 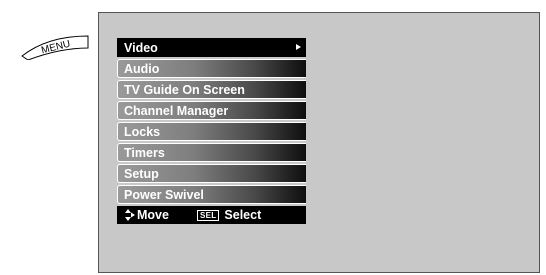 I want to click on menu-item-label: Locks, so click(x=142, y=131).